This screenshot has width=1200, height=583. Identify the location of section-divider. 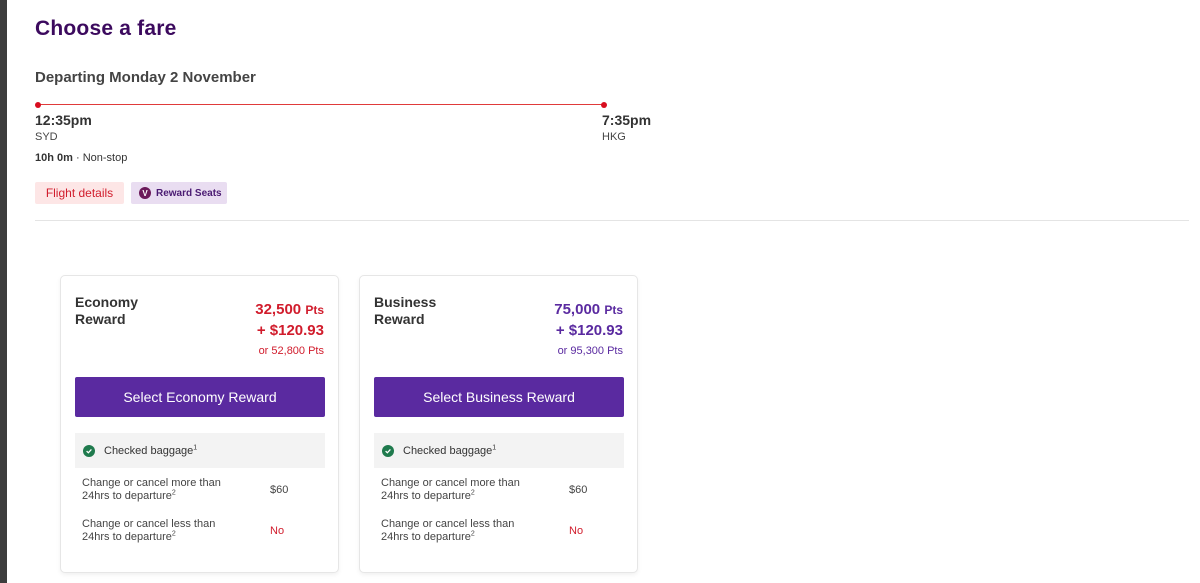
(612, 220).